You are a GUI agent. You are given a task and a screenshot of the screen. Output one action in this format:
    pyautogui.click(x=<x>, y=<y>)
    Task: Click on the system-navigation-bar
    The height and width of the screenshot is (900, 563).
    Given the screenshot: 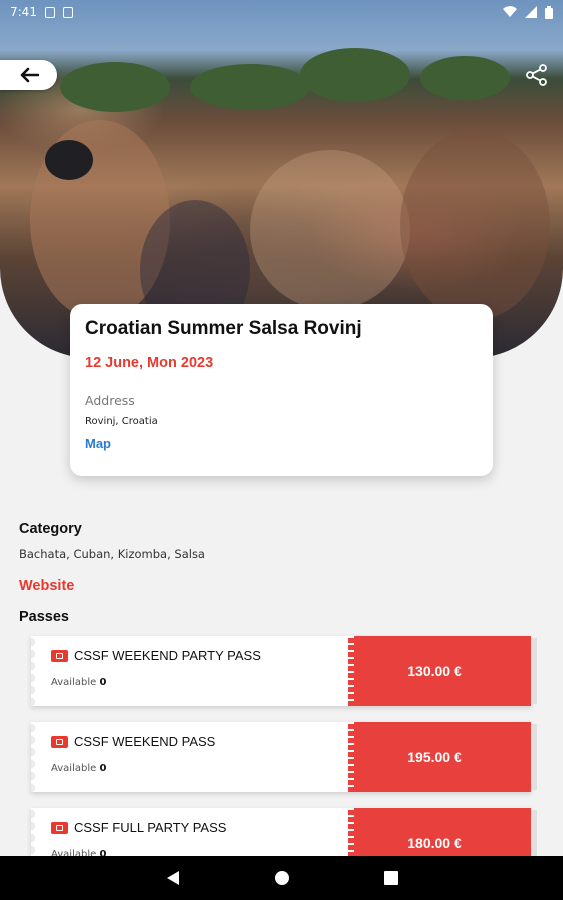 What is the action you would take?
    pyautogui.click(x=281, y=878)
    